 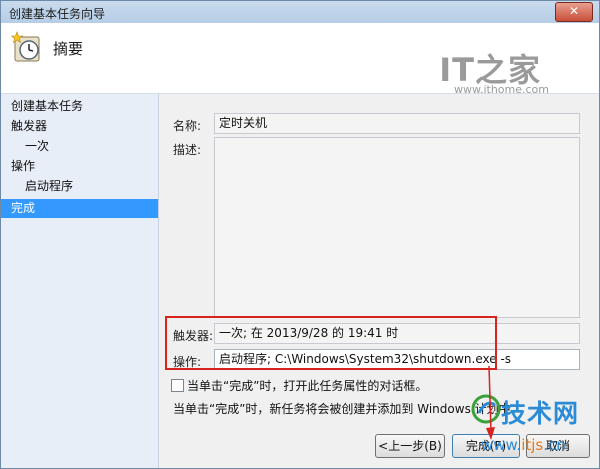 What do you see at coordinates (79, 106) in the screenshot?
I see `sidebar-item-create-task: 创建基本任务` at bounding box center [79, 106].